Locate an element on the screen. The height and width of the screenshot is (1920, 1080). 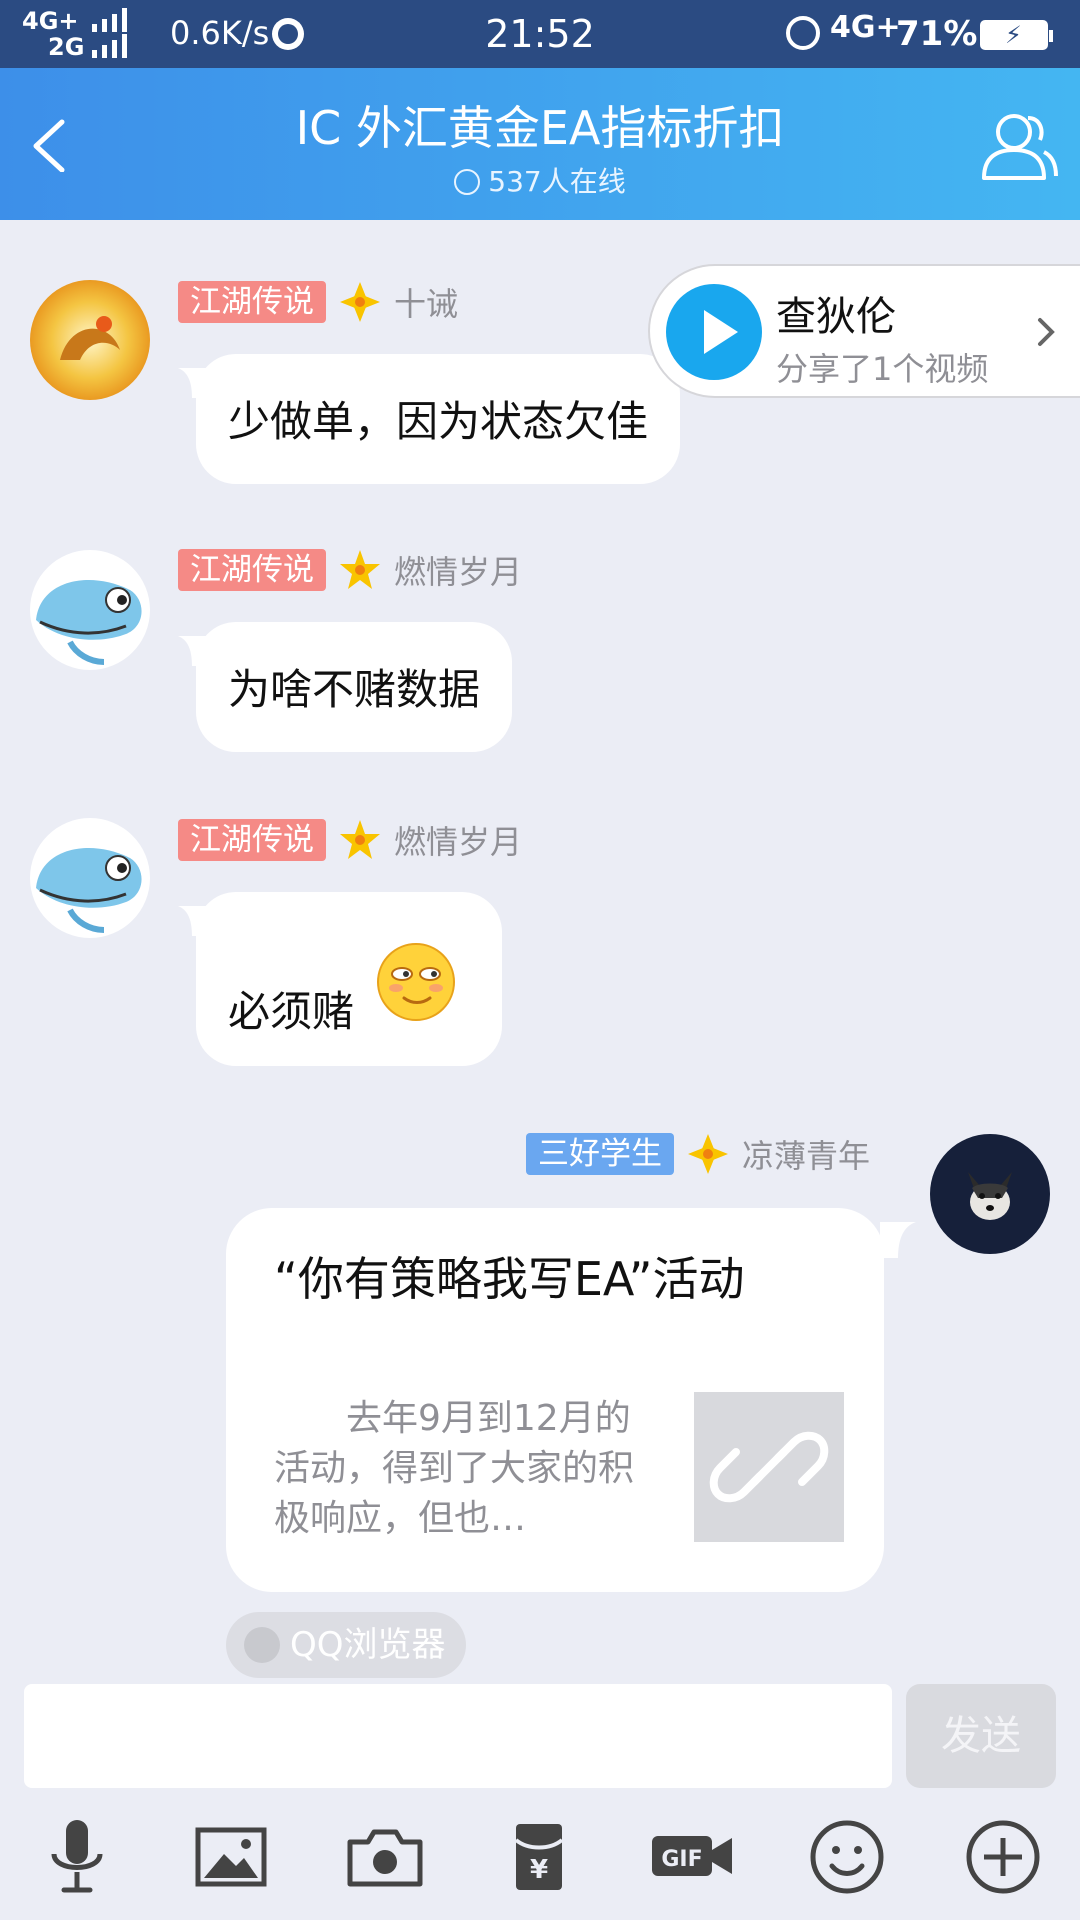
online-count: 537人在线 is located at coordinates (540, 180).